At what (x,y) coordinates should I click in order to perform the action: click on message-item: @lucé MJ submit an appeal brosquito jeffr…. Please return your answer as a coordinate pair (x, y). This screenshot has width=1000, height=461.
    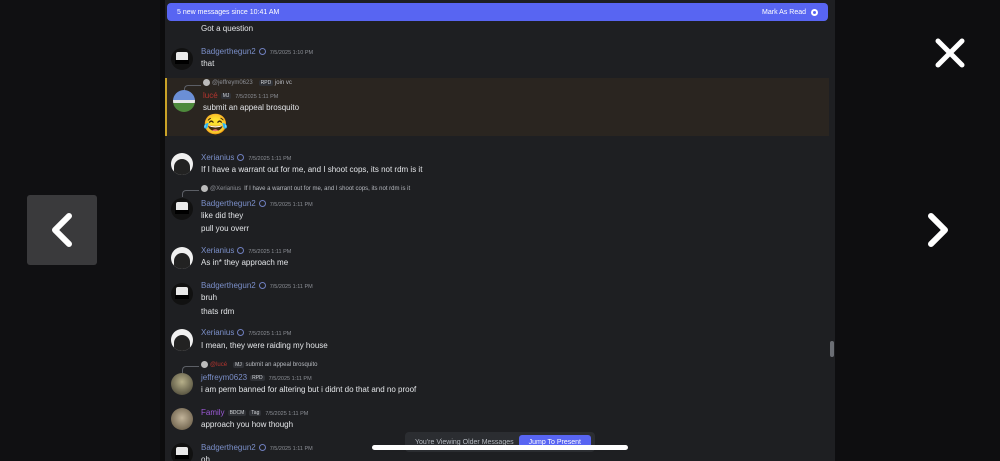
    Looking at the image, I should click on (497, 380).